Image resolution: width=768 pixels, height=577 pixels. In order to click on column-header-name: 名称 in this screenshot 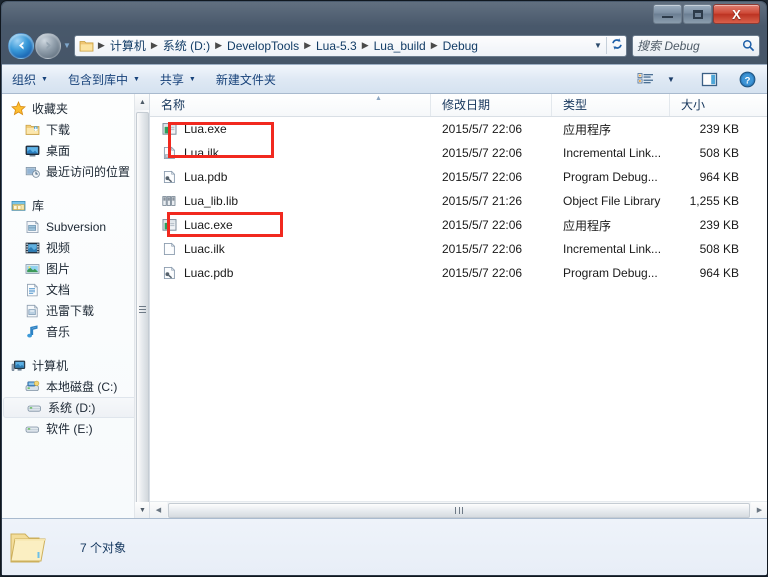, I will do `click(290, 105)`.